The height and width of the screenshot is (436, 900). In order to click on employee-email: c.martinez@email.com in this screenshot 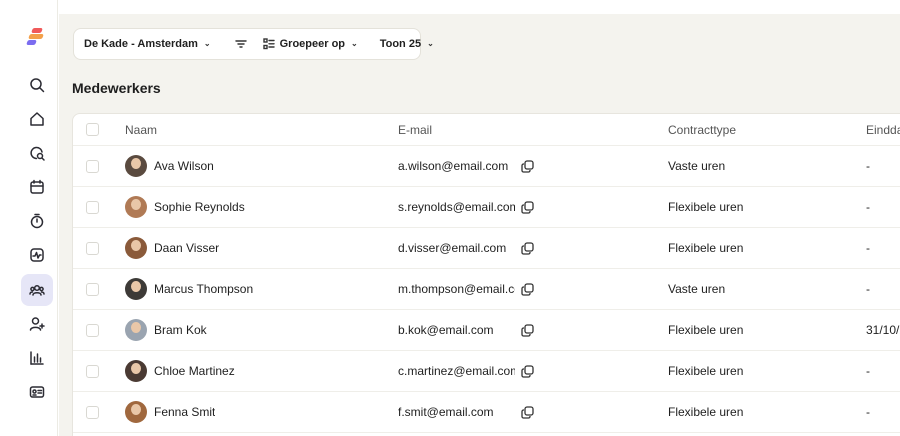, I will do `click(456, 371)`.